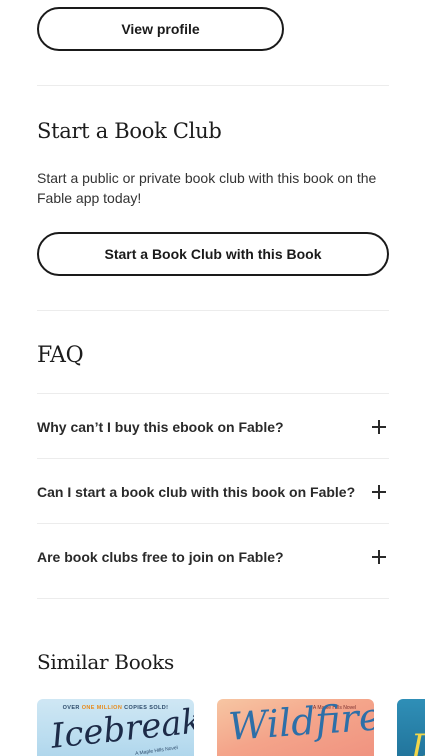 The image size is (425, 756). I want to click on similar-books-heading: Similar Books, so click(105, 662).